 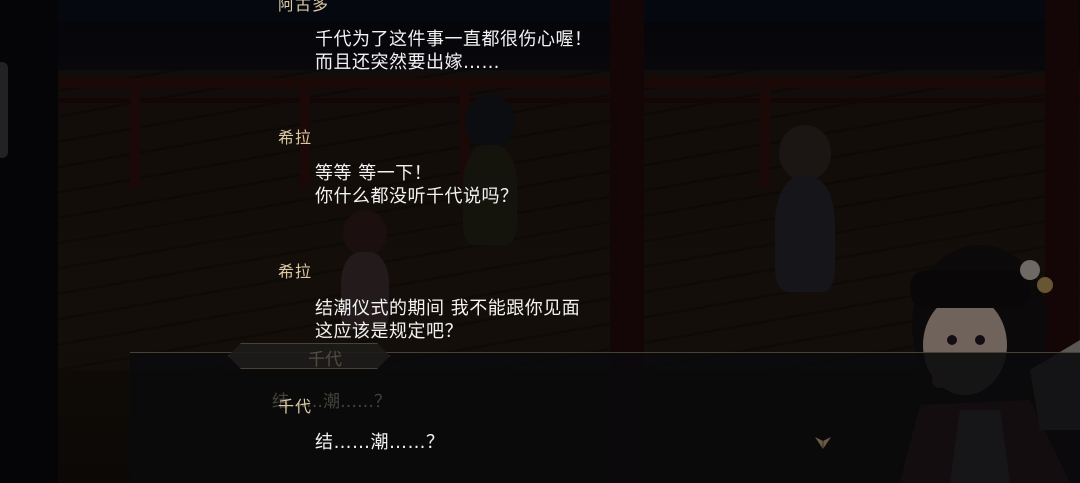 I want to click on log-dialogue-line: 结潮仪式的期间 我不能跟你见面, so click(x=448, y=308).